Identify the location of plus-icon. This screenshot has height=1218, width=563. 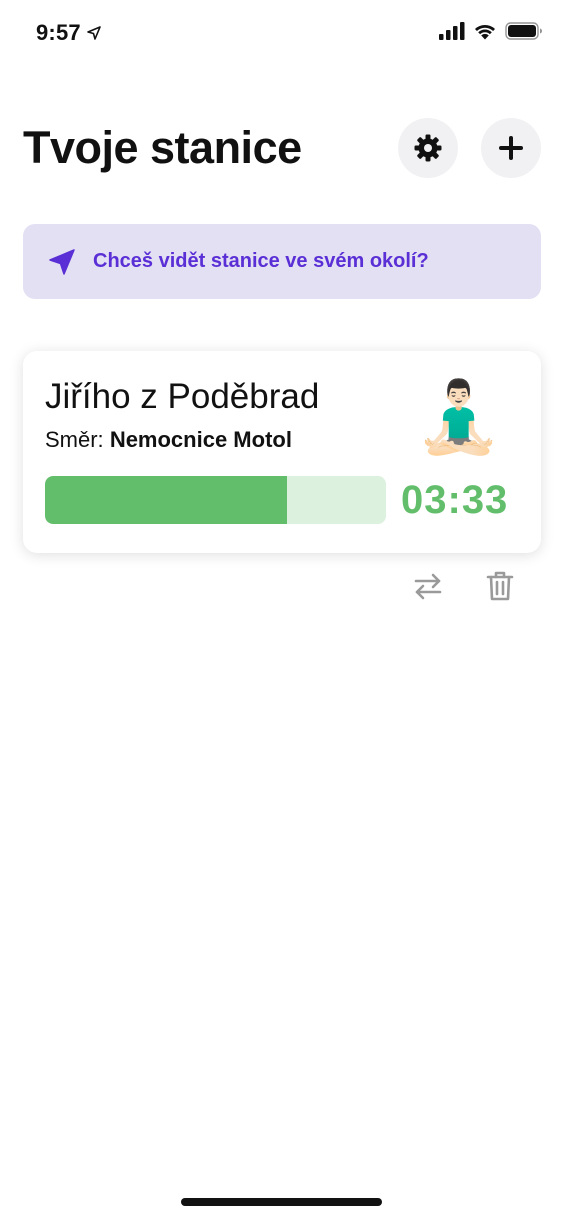
(511, 148).